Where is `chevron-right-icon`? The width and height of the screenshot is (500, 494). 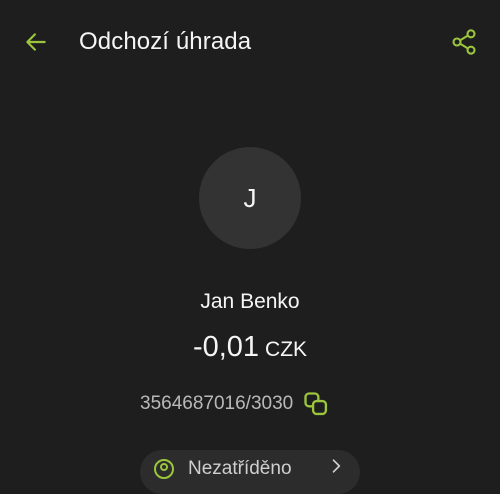
chevron-right-icon is located at coordinates (336, 466).